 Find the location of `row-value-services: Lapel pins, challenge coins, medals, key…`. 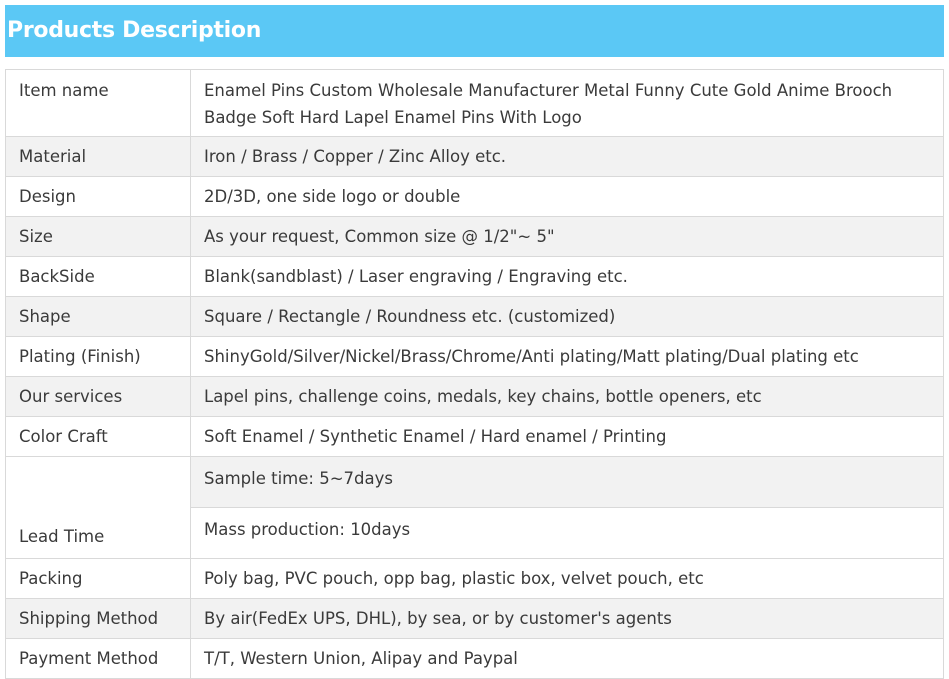

row-value-services: Lapel pins, challenge coins, medals, key… is located at coordinates (567, 396).